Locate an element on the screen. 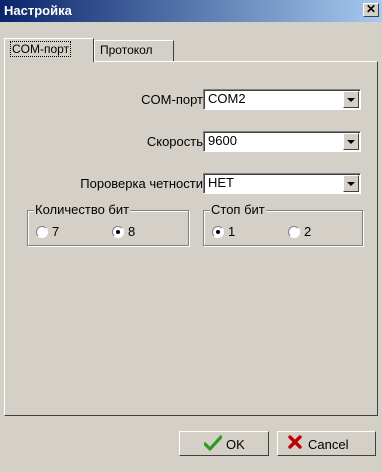 The image size is (382, 472). data-bits-group: Количество бит 7 8 is located at coordinates (108, 224).